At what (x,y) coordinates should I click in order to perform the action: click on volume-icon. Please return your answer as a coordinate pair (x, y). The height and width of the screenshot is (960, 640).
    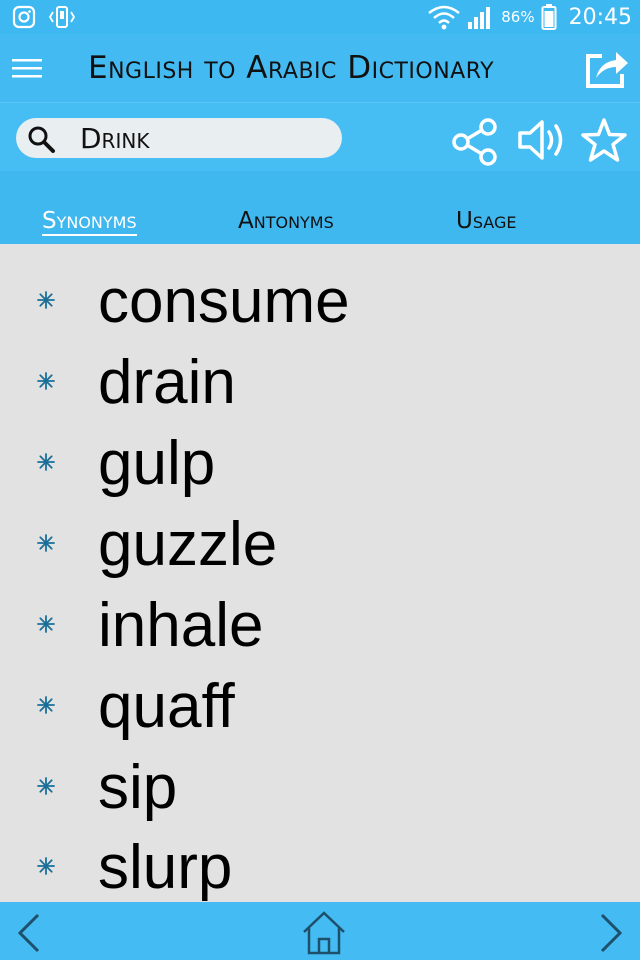
    Looking at the image, I should click on (542, 140).